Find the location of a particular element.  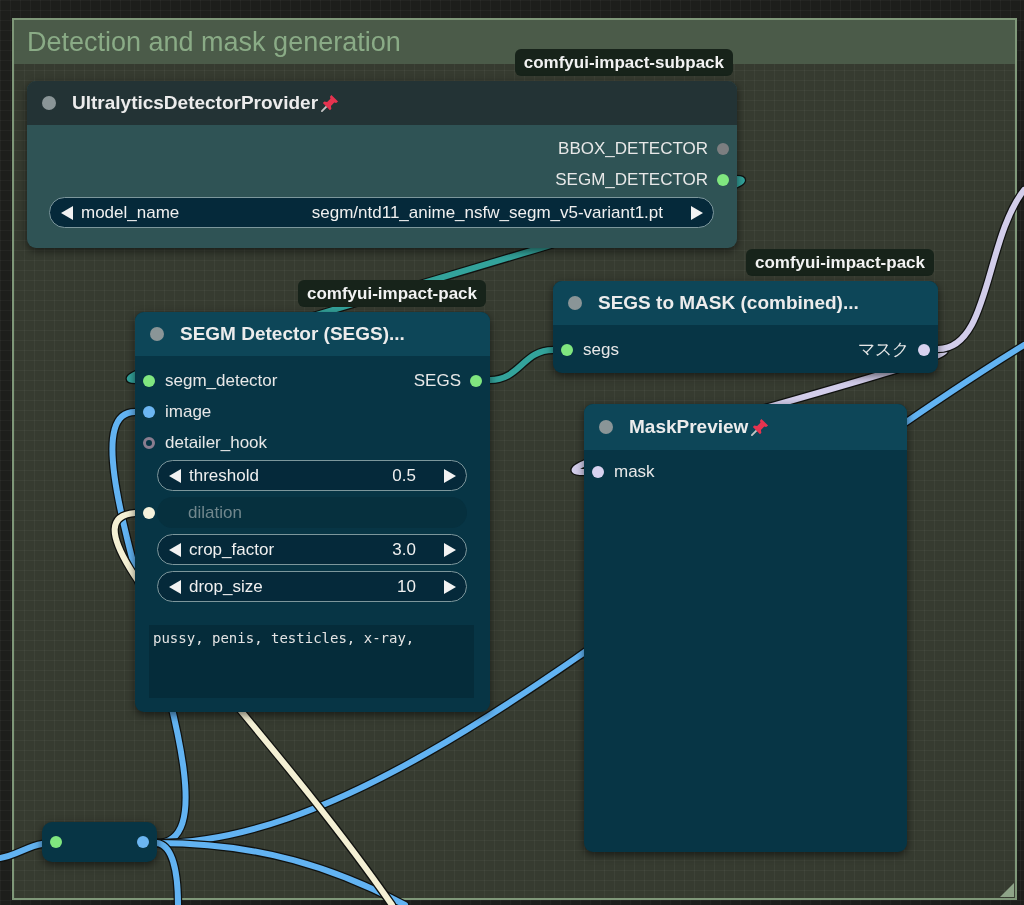

resize-handle-icon is located at coordinates (1007, 890).